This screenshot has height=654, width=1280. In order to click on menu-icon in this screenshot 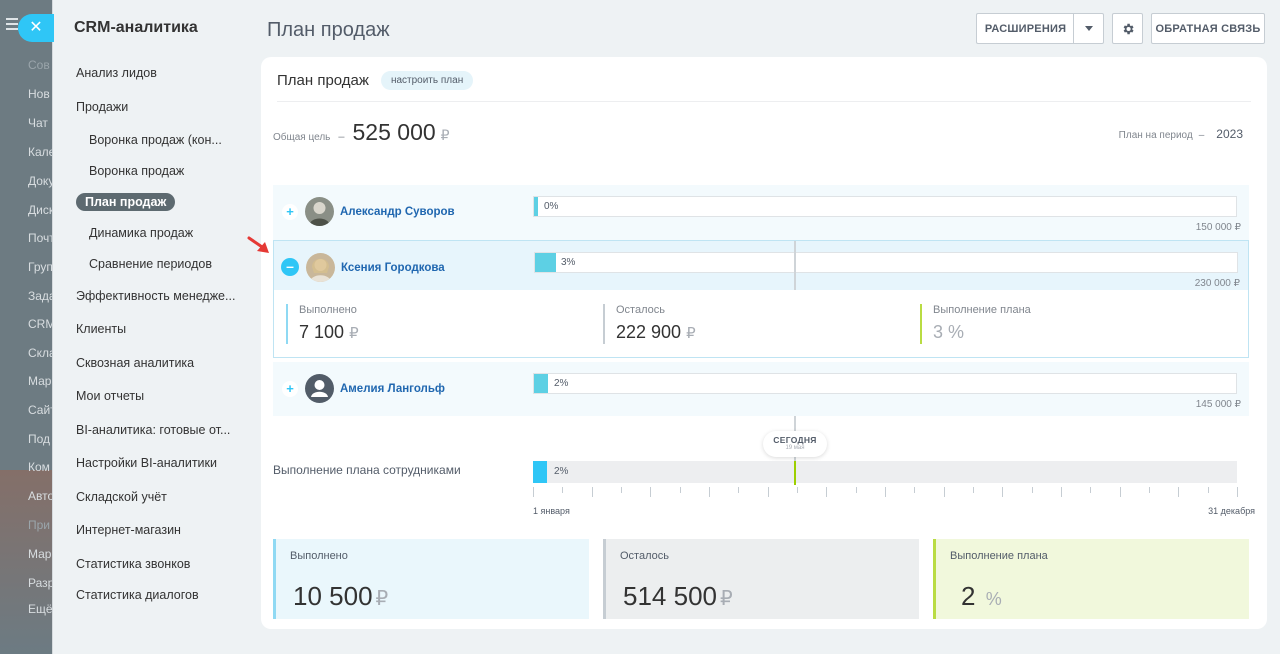, I will do `click(12, 25)`.